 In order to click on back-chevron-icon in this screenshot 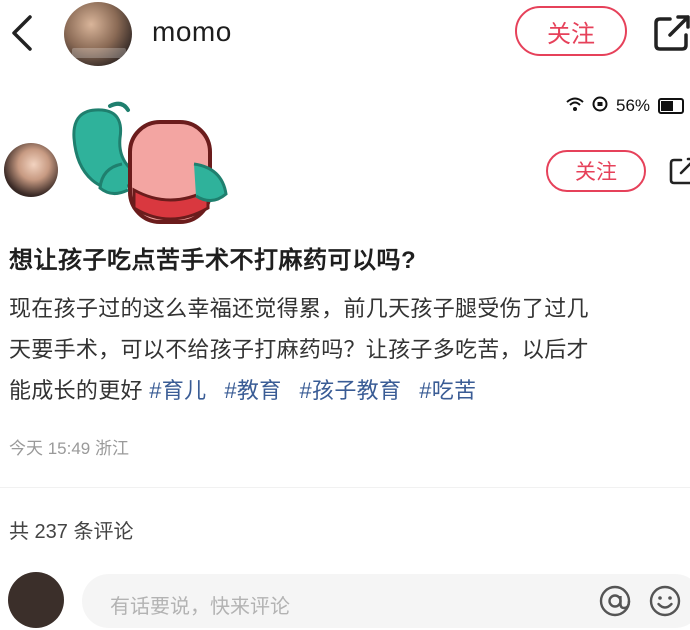, I will do `click(23, 33)`.